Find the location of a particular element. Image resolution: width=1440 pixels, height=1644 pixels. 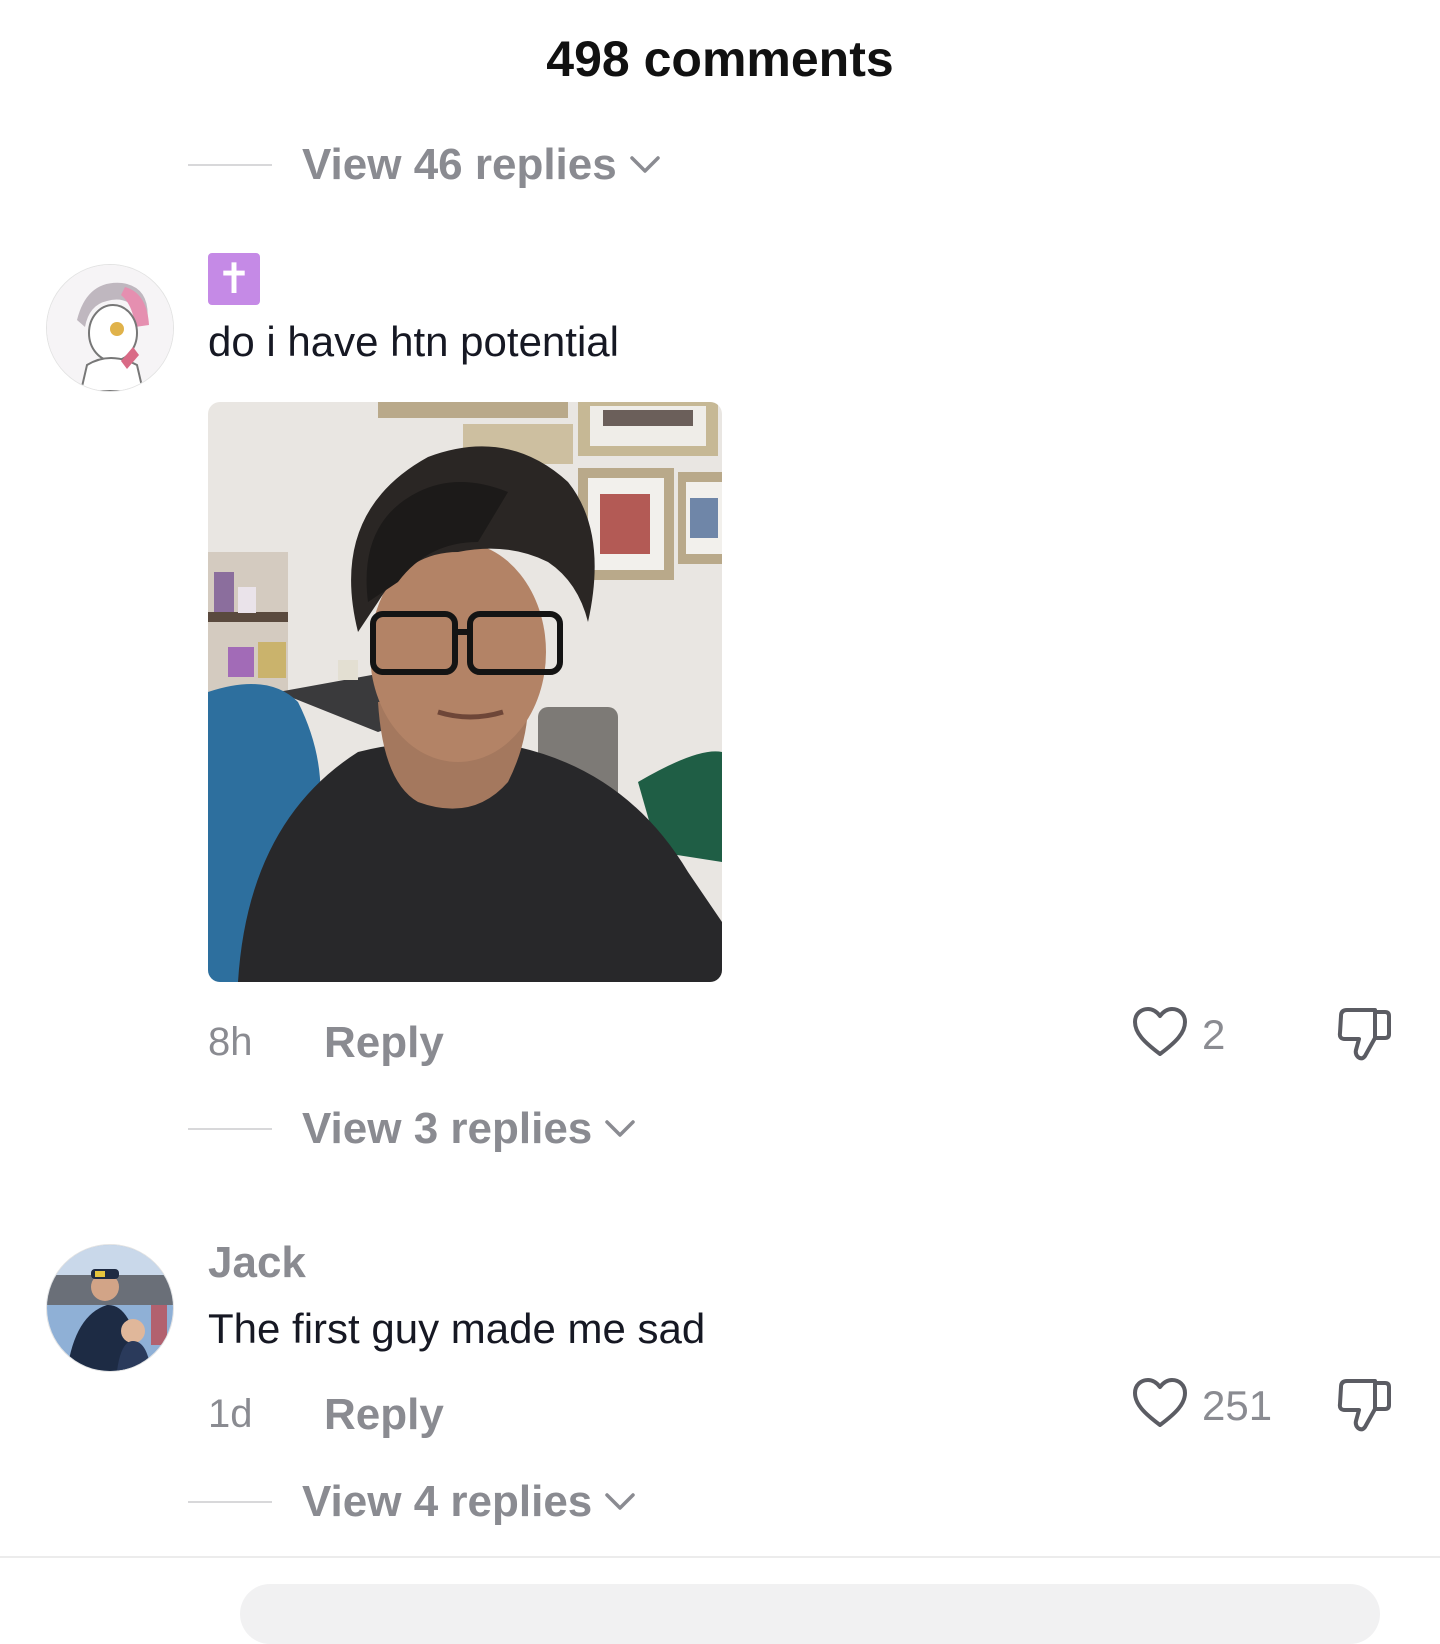

view-replies-button: View 3 replies is located at coordinates (412, 1129).